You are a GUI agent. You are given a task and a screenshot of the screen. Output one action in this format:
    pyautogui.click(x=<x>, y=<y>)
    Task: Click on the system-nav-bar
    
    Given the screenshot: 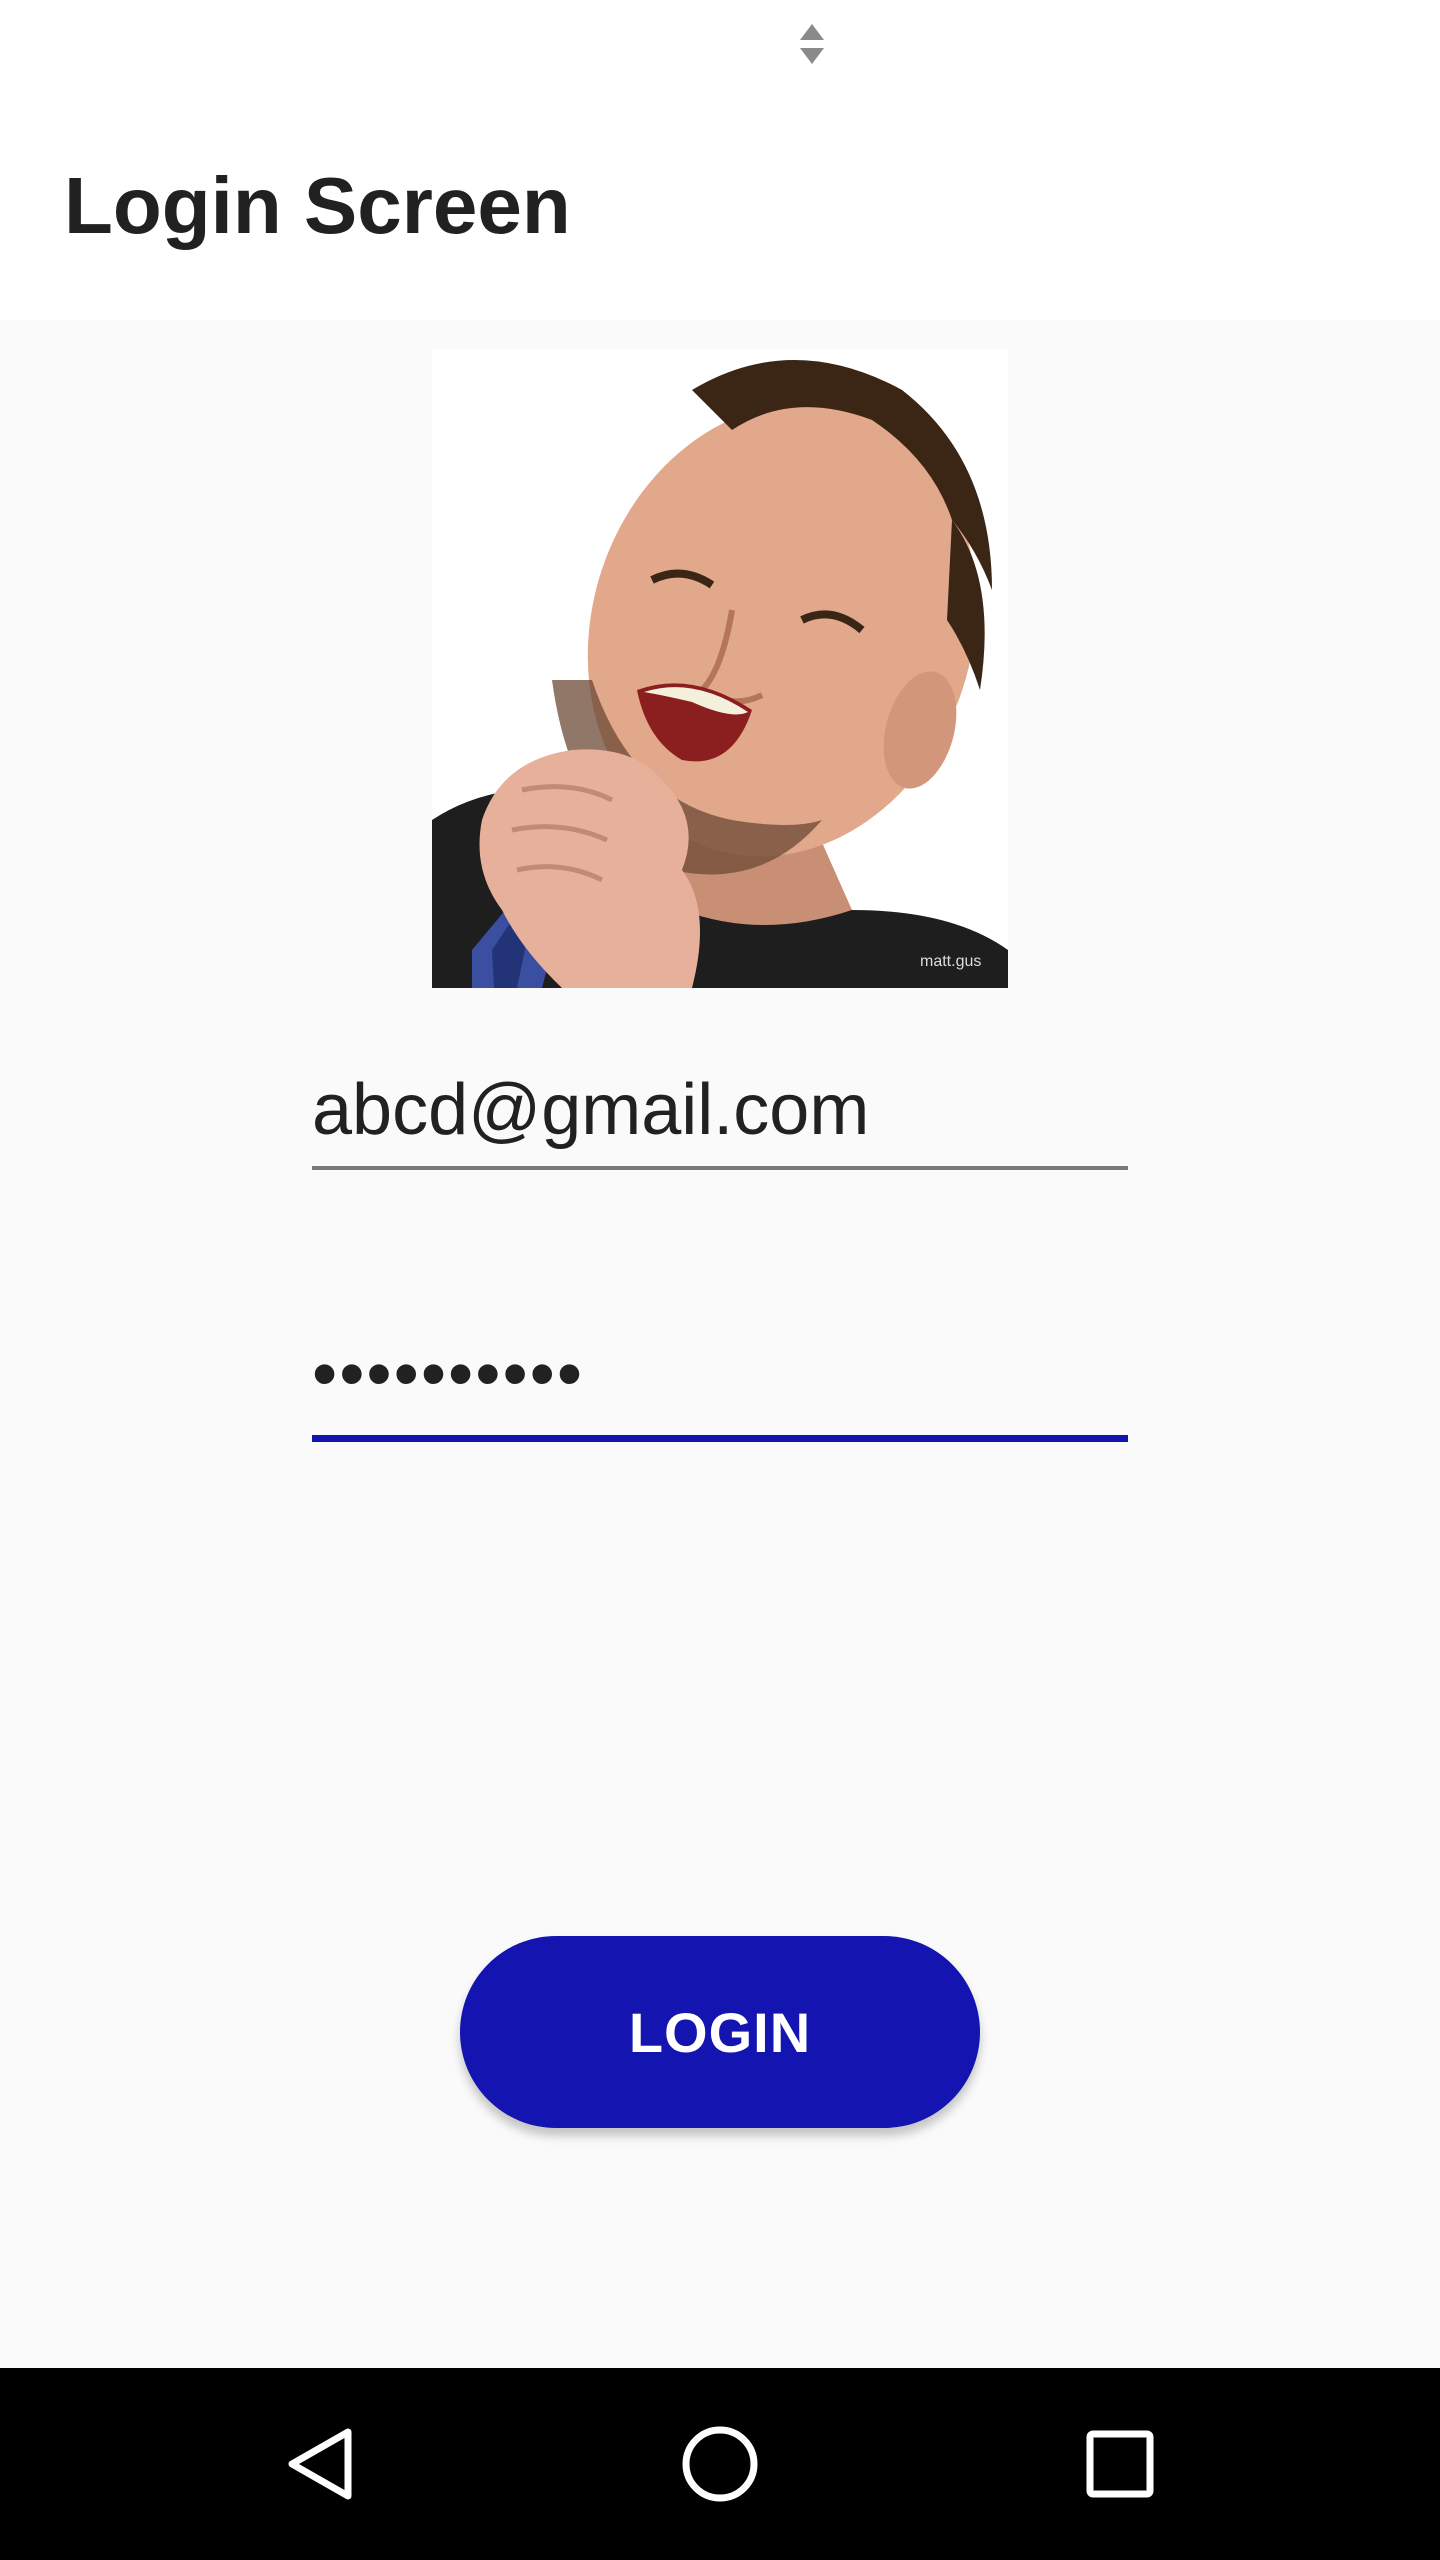 What is the action you would take?
    pyautogui.click(x=720, y=2464)
    